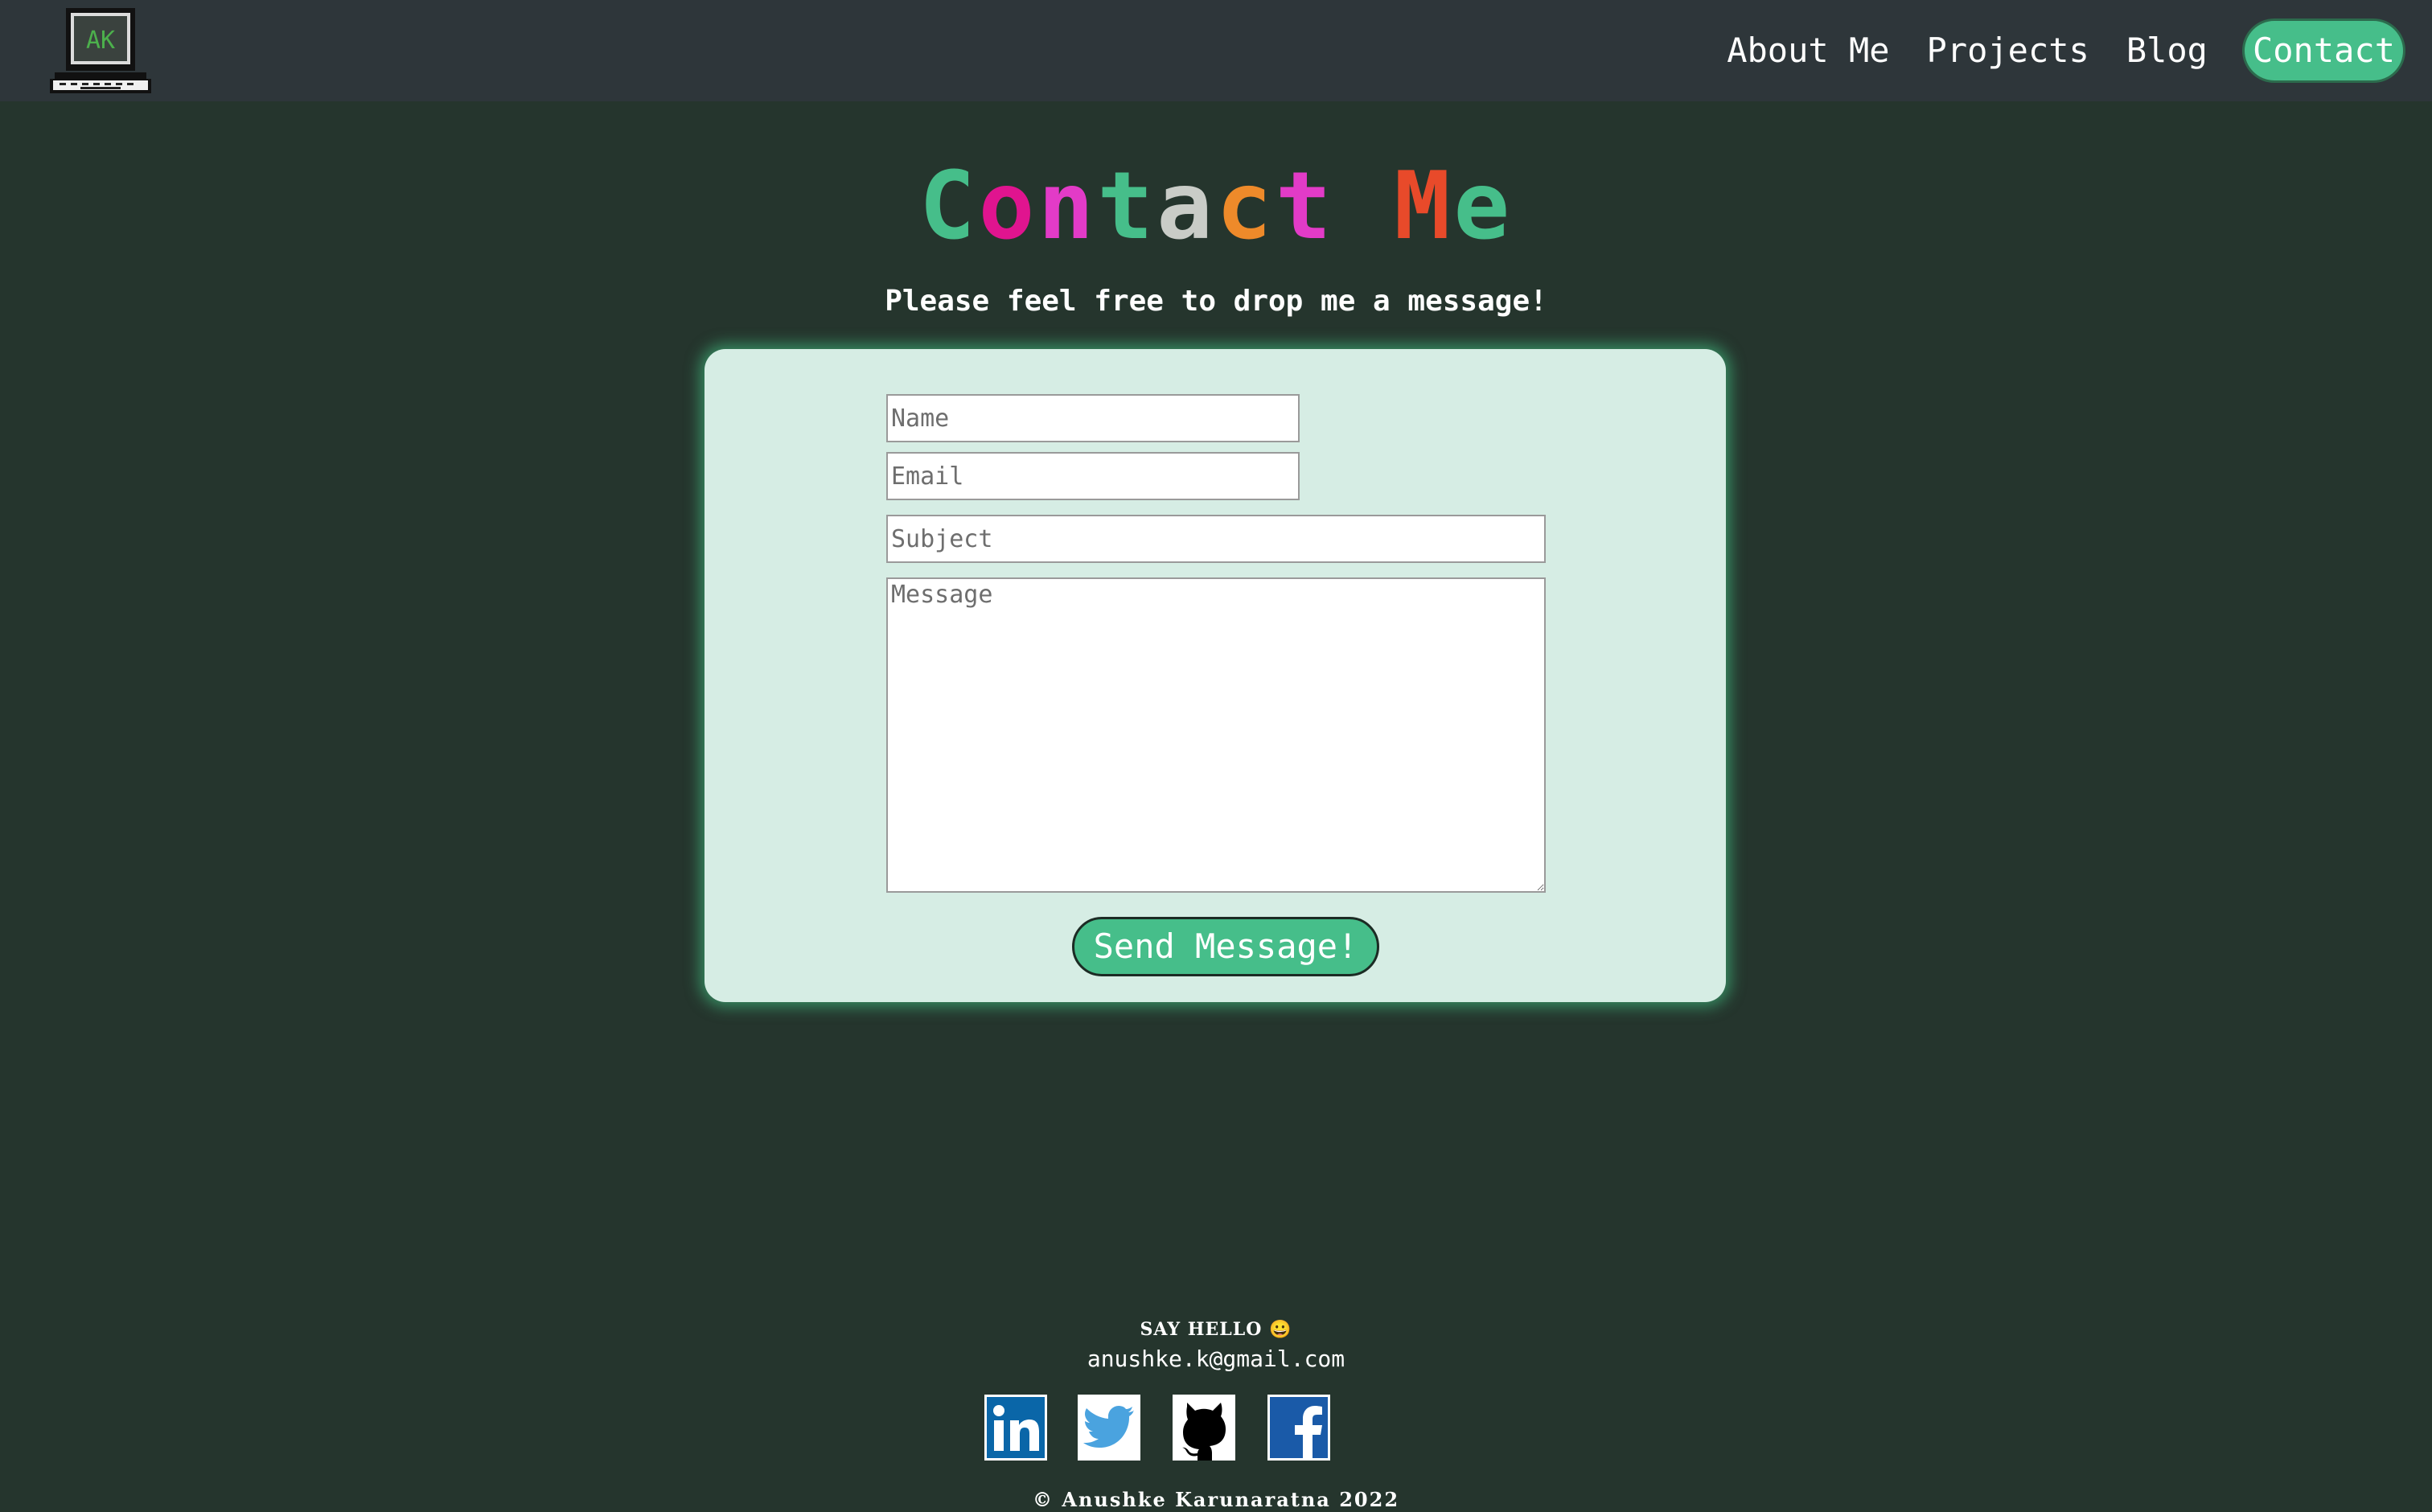 This screenshot has height=1512, width=2432. Describe the element at coordinates (1186, 207) in the screenshot. I see `title-letter: a` at that location.